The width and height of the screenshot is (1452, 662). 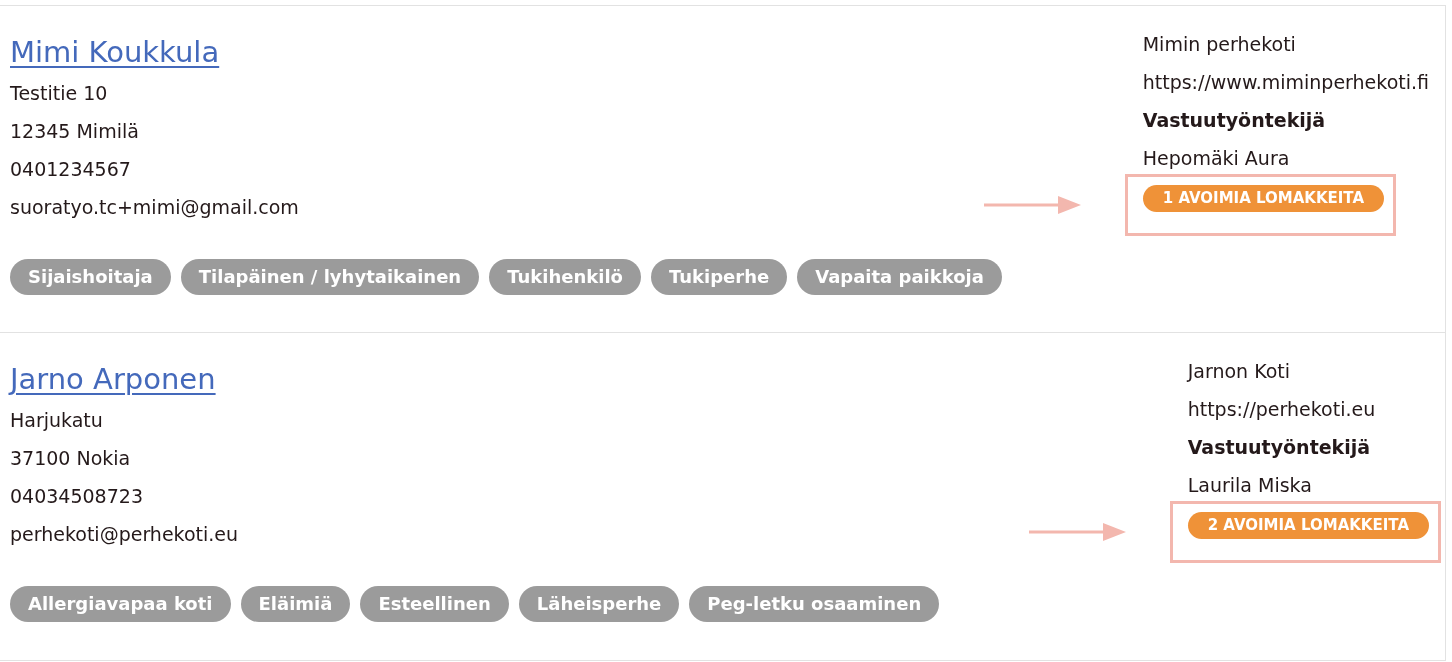 I want to click on phone-number: 0401234567, so click(x=70, y=169).